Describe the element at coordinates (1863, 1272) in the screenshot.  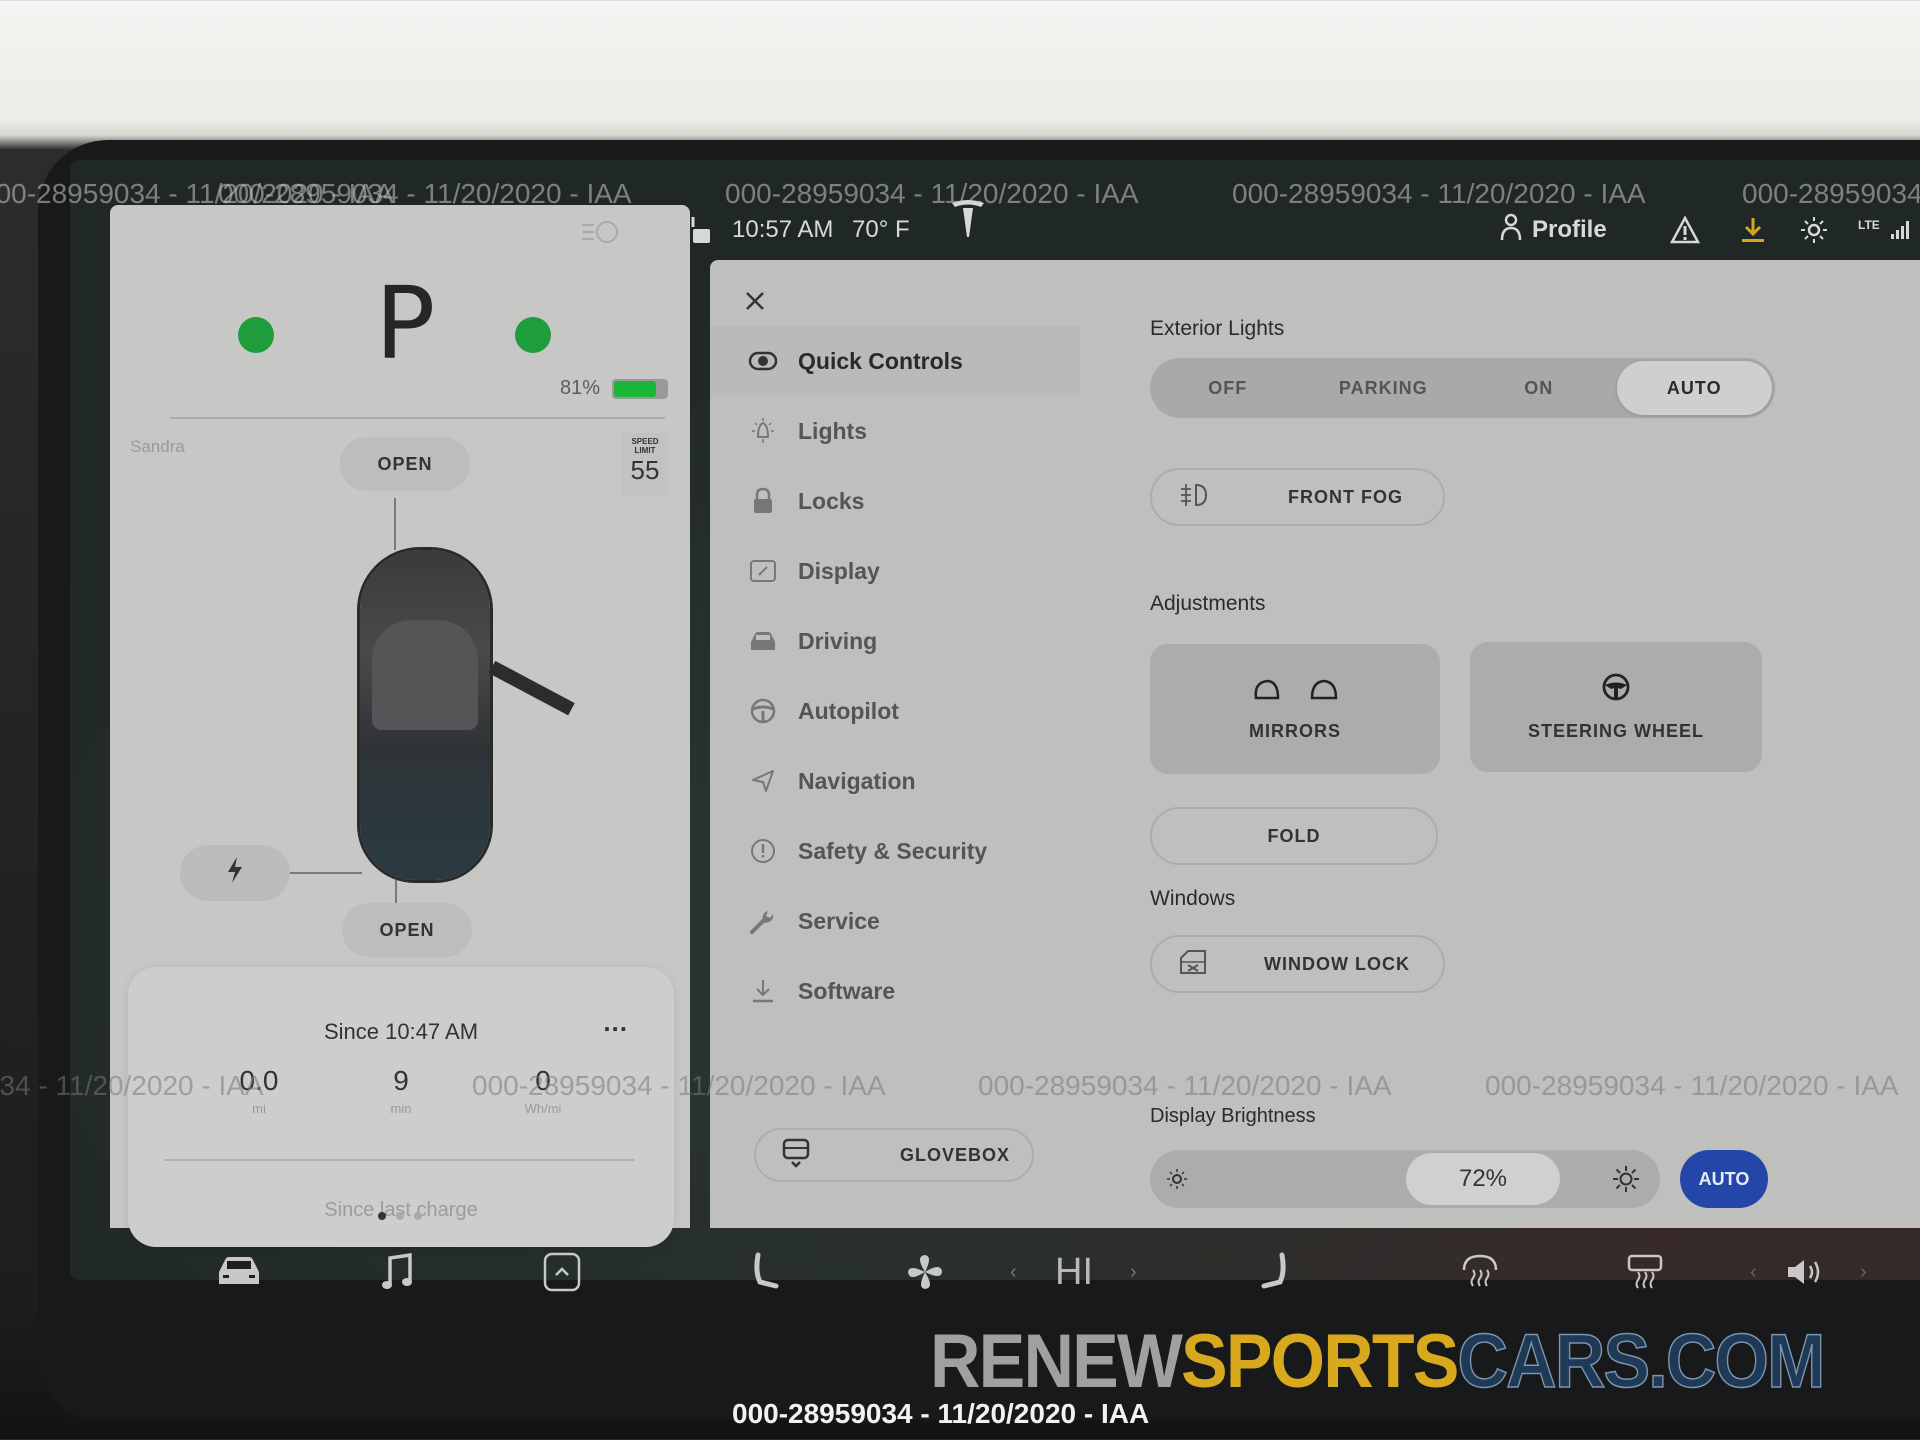
I see `volume-up-chevron-icon: ›` at that location.